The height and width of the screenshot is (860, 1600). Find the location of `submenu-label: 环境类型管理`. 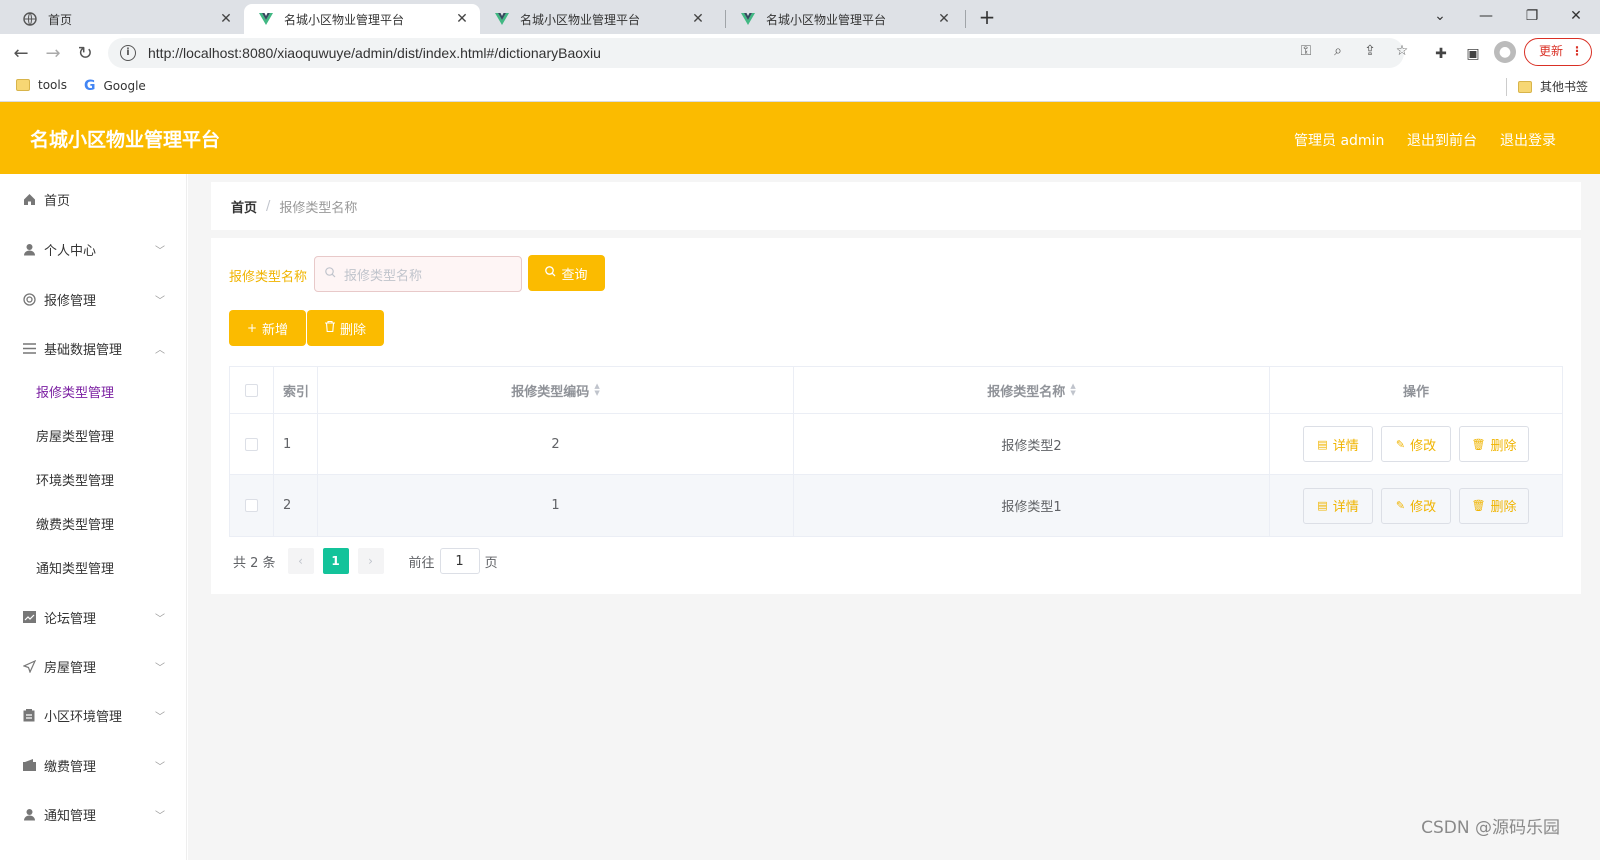

submenu-label: 环境类型管理 is located at coordinates (75, 481).